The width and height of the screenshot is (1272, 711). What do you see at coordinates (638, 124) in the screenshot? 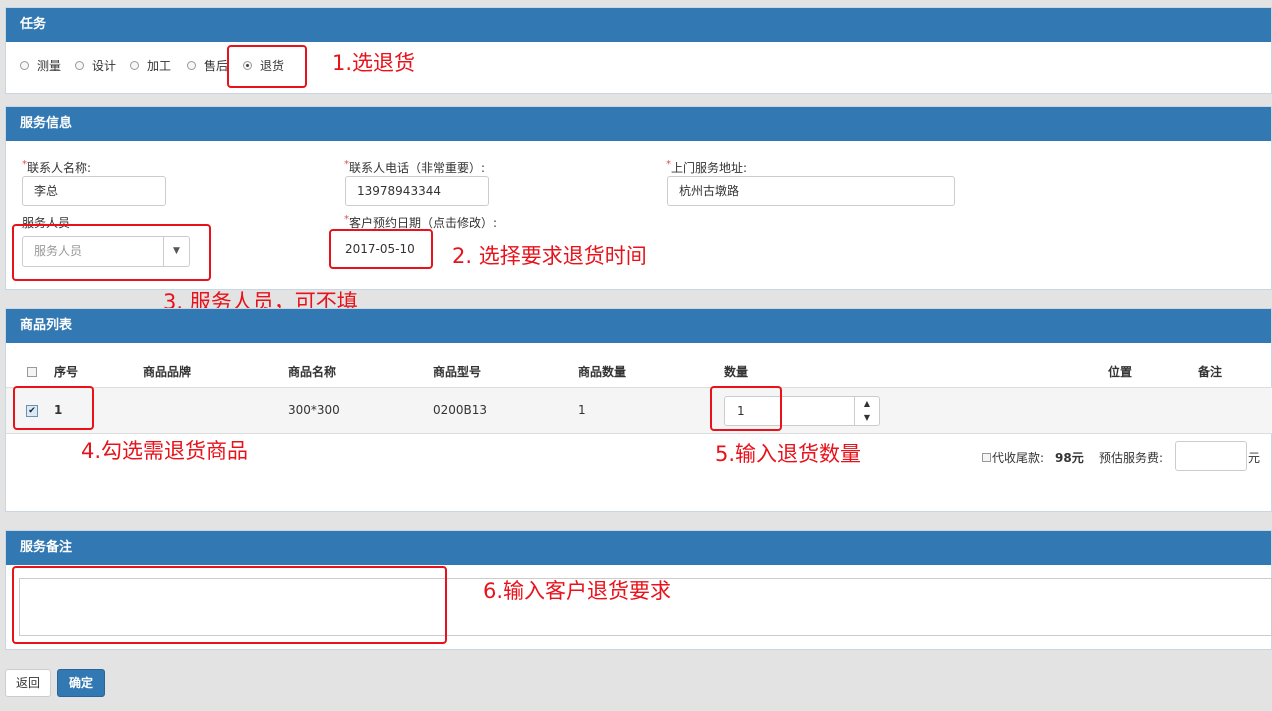
I see `service-info-title: 服务信息` at bounding box center [638, 124].